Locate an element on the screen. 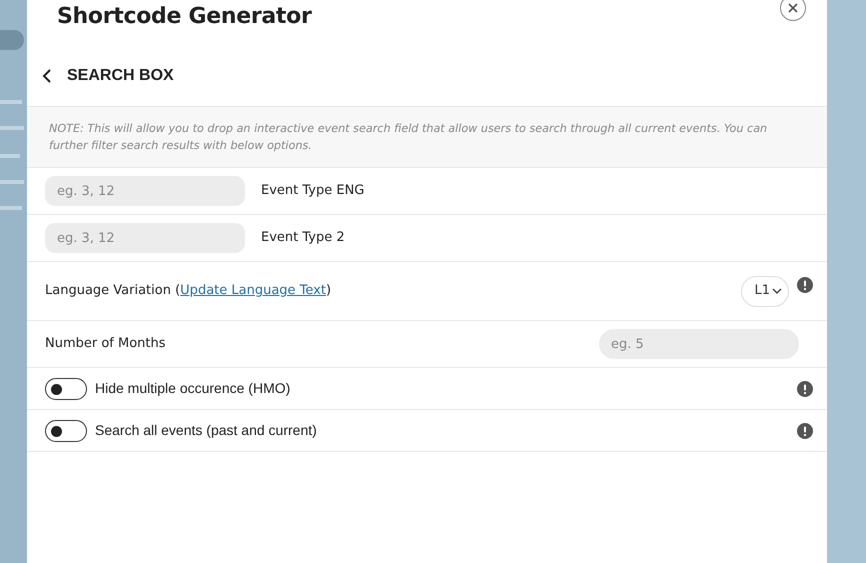 The image size is (866, 563). field-label: Event Type 2 is located at coordinates (303, 238).